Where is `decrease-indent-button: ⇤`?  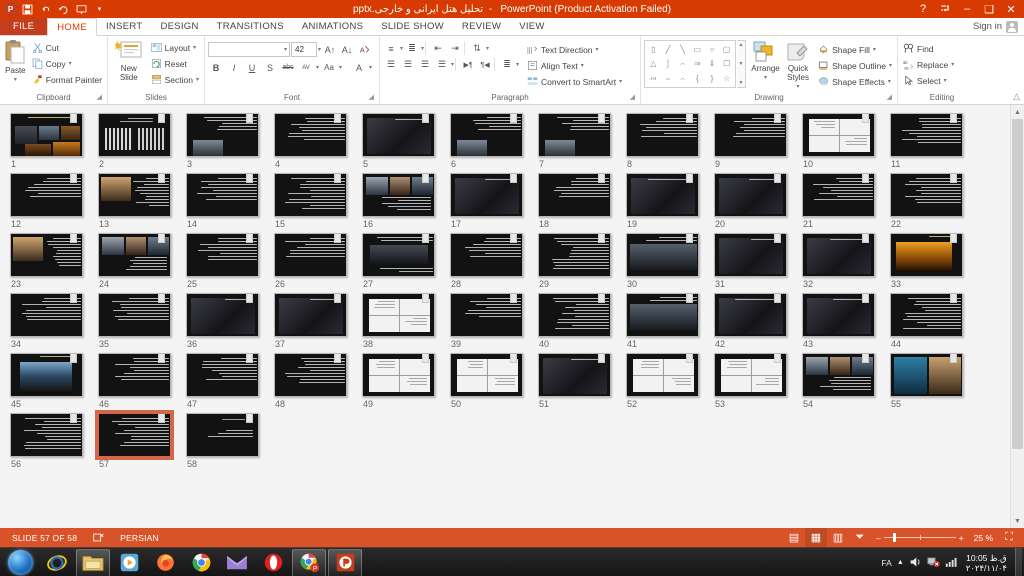 decrease-indent-button: ⇤ is located at coordinates (438, 48).